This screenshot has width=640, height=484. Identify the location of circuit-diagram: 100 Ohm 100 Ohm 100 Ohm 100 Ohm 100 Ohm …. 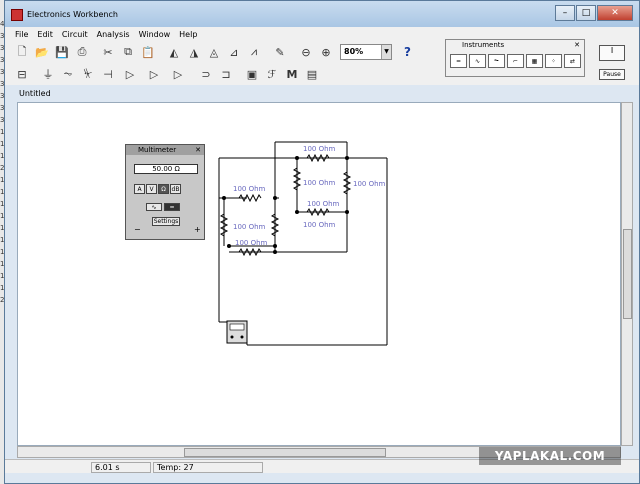
(303, 243).